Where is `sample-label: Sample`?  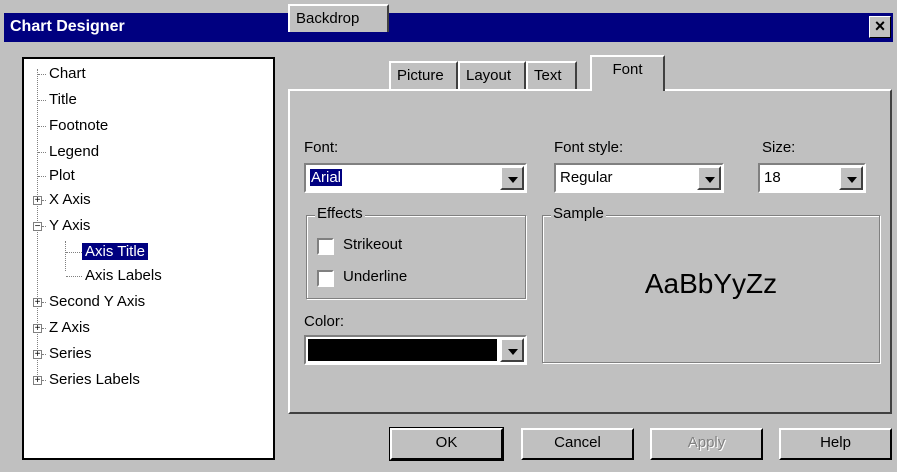 sample-label: Sample is located at coordinates (578, 213).